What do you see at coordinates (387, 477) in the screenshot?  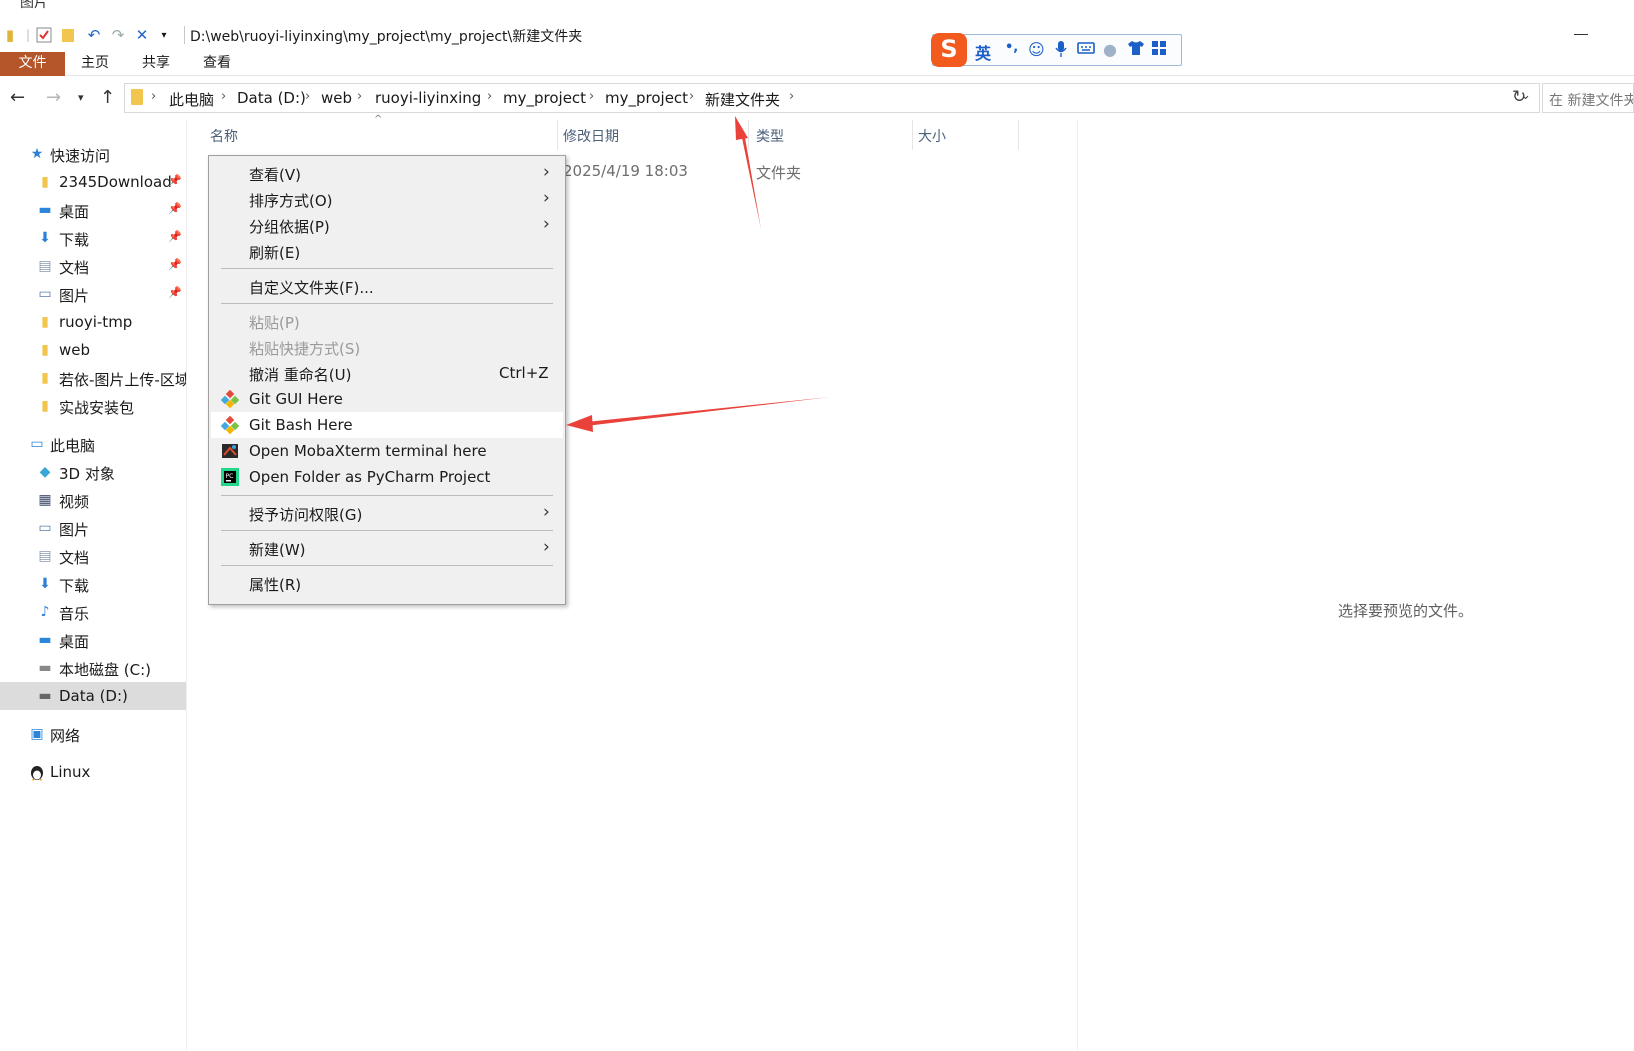 I see `menu-item-pycharm: PC Open Folder as PyCharm Project` at bounding box center [387, 477].